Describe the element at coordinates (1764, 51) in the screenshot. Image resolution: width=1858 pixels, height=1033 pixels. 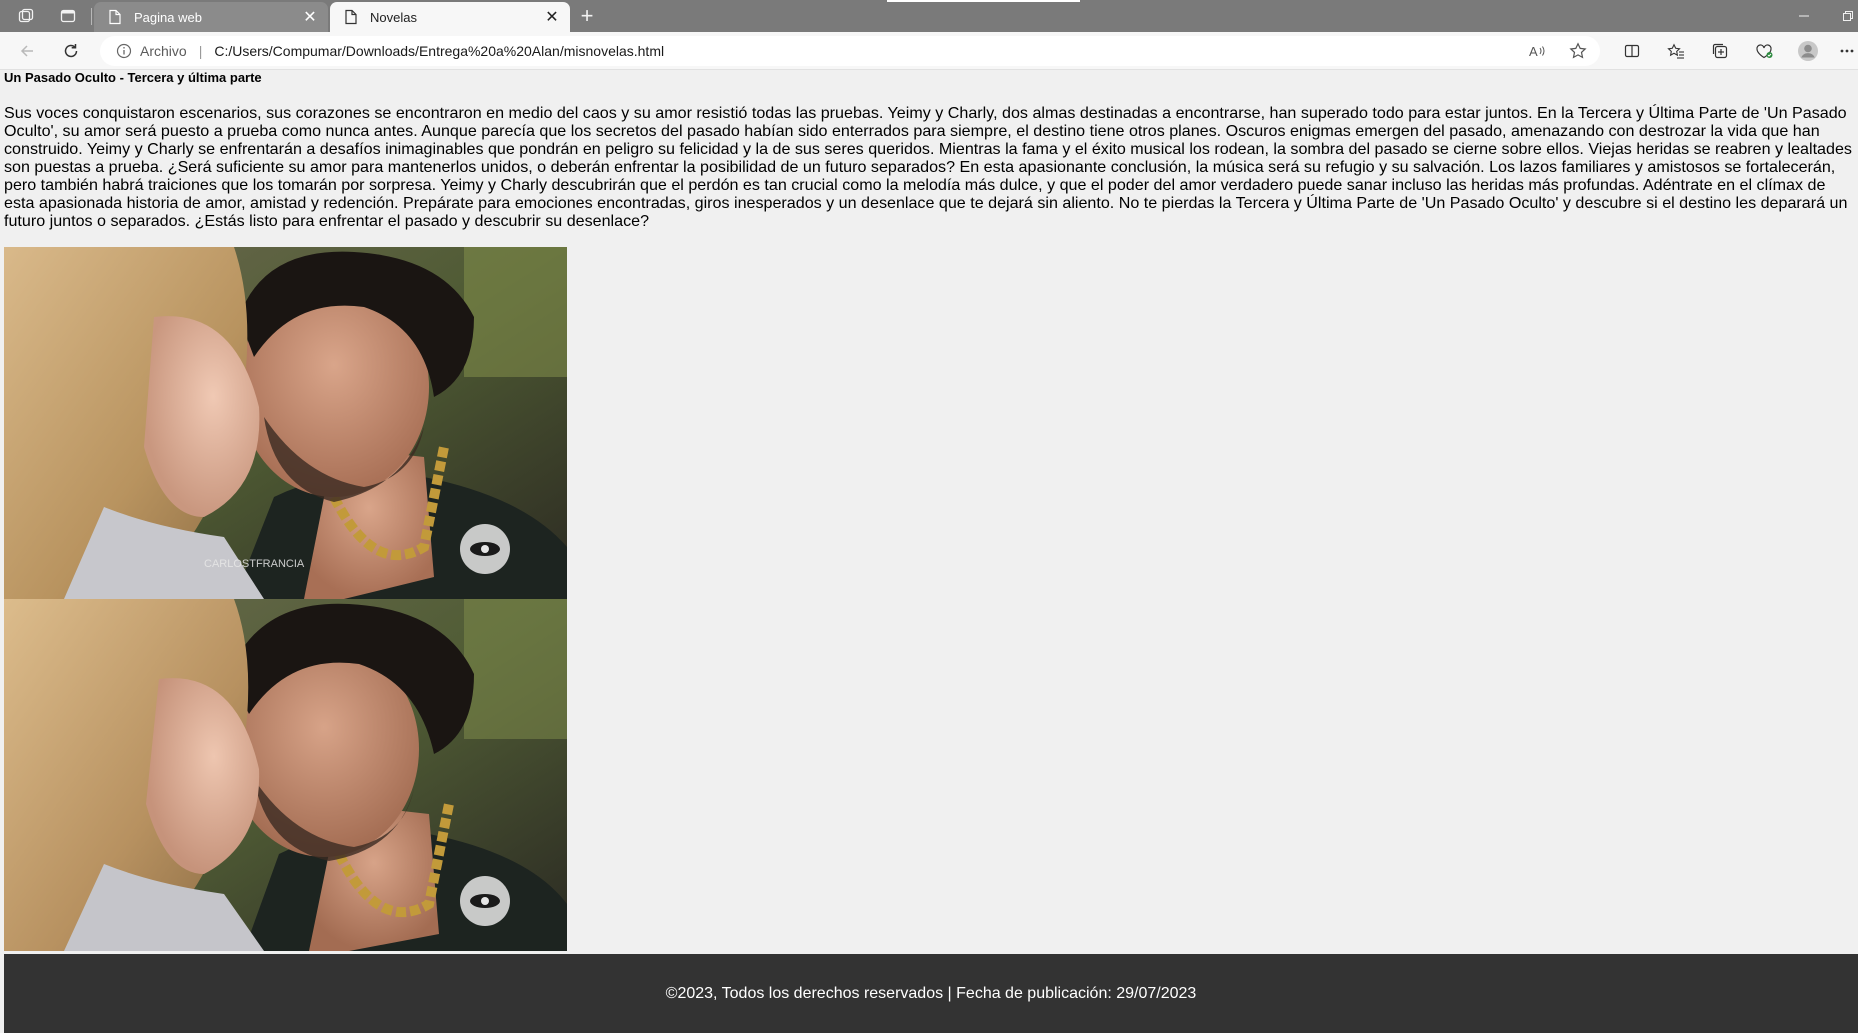
I see `extensions-icon` at that location.